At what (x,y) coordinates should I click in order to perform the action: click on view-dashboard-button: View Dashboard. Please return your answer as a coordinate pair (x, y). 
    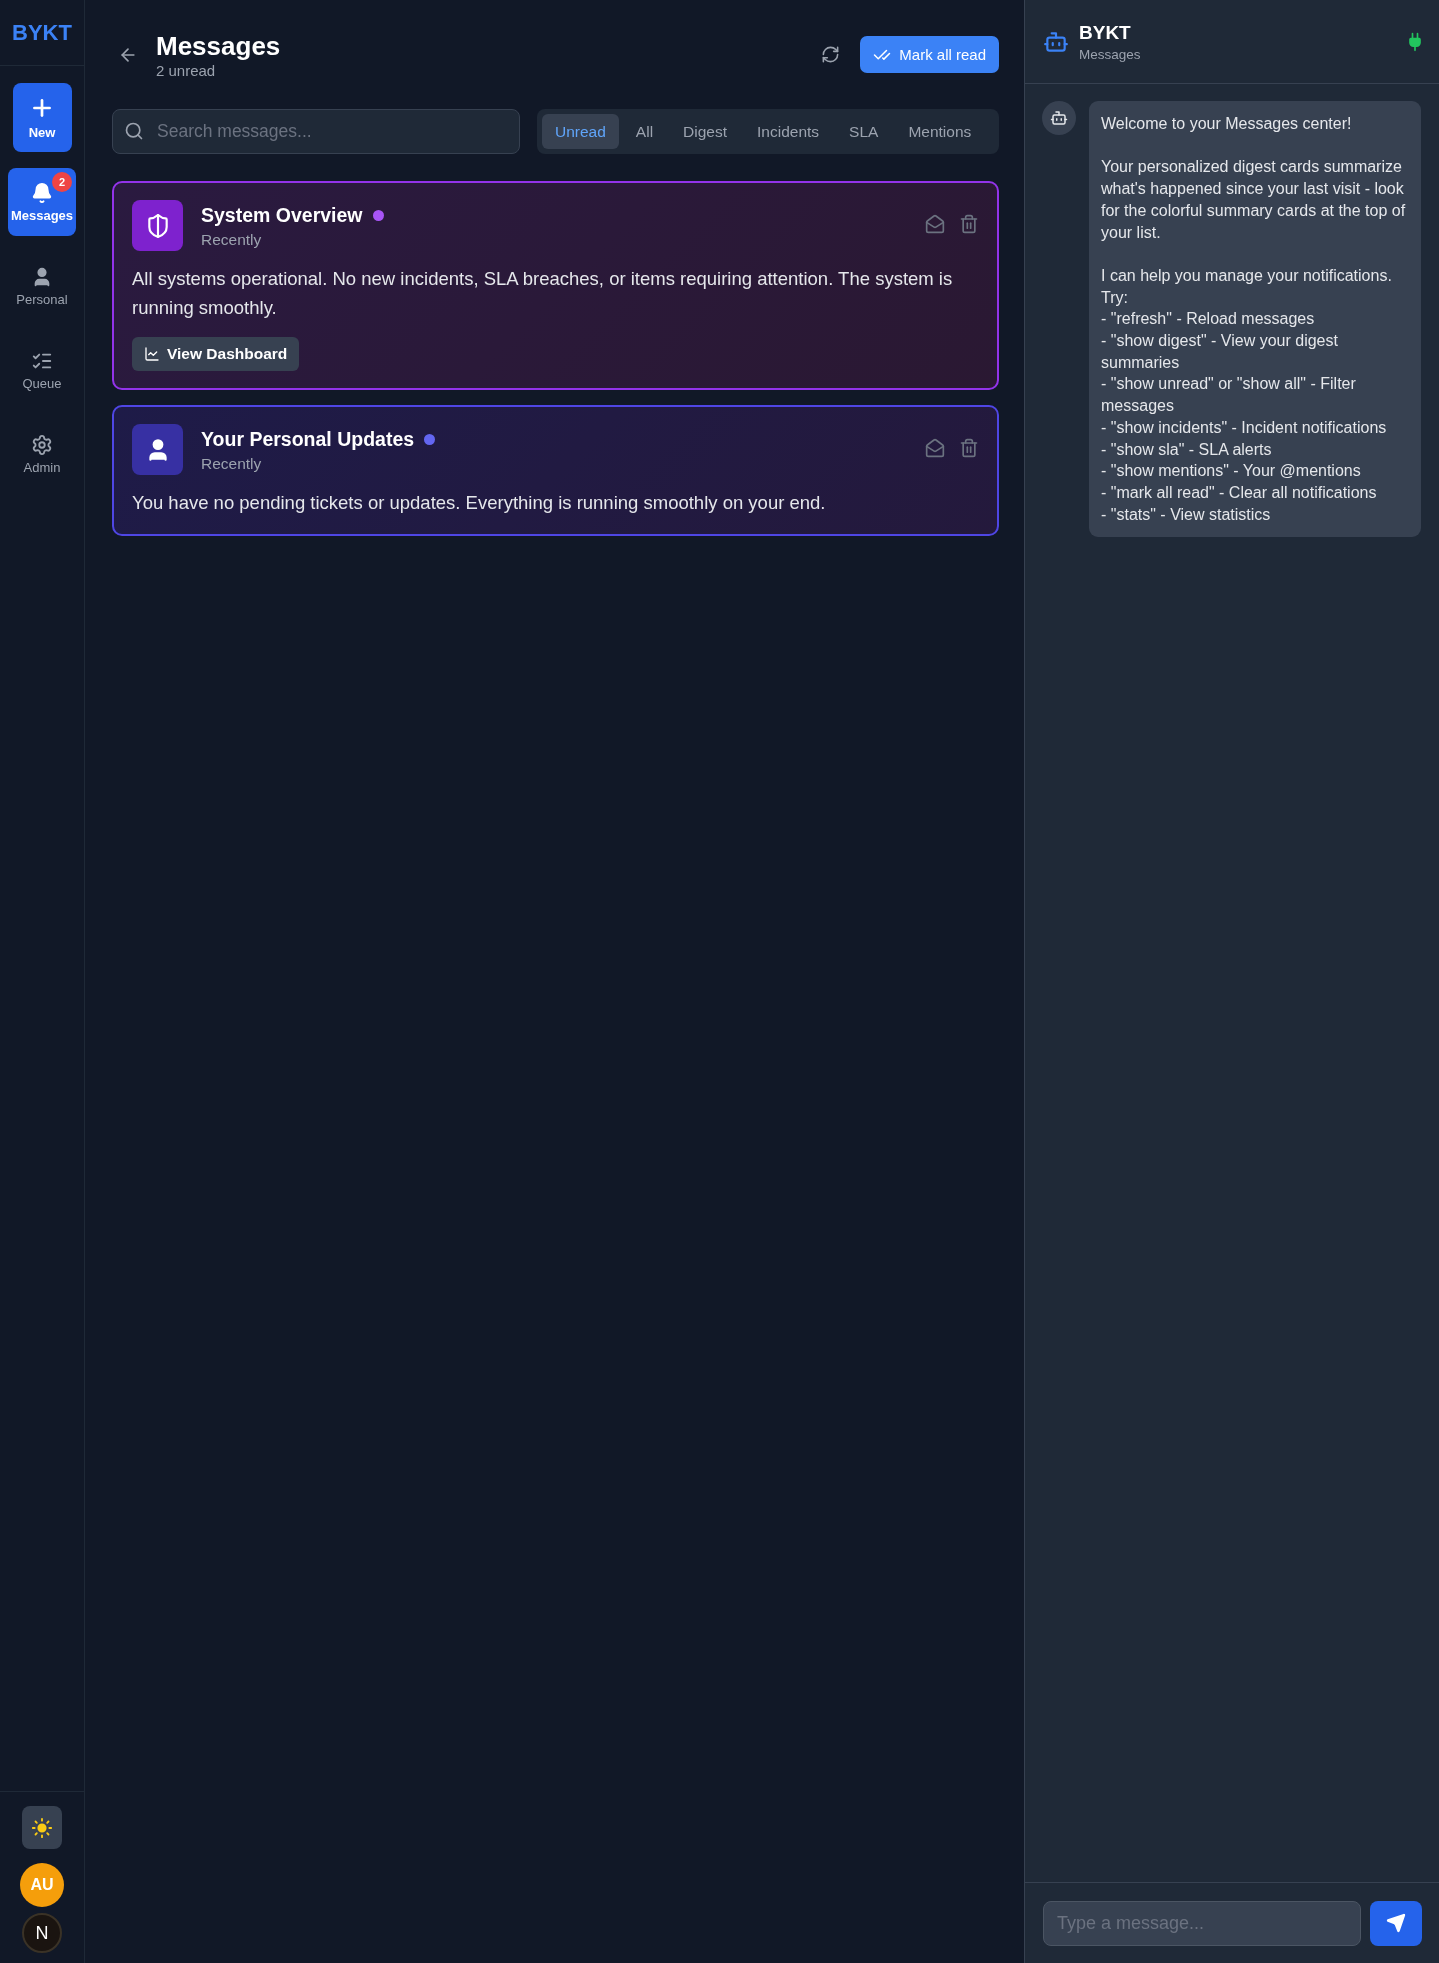
    Looking at the image, I should click on (216, 354).